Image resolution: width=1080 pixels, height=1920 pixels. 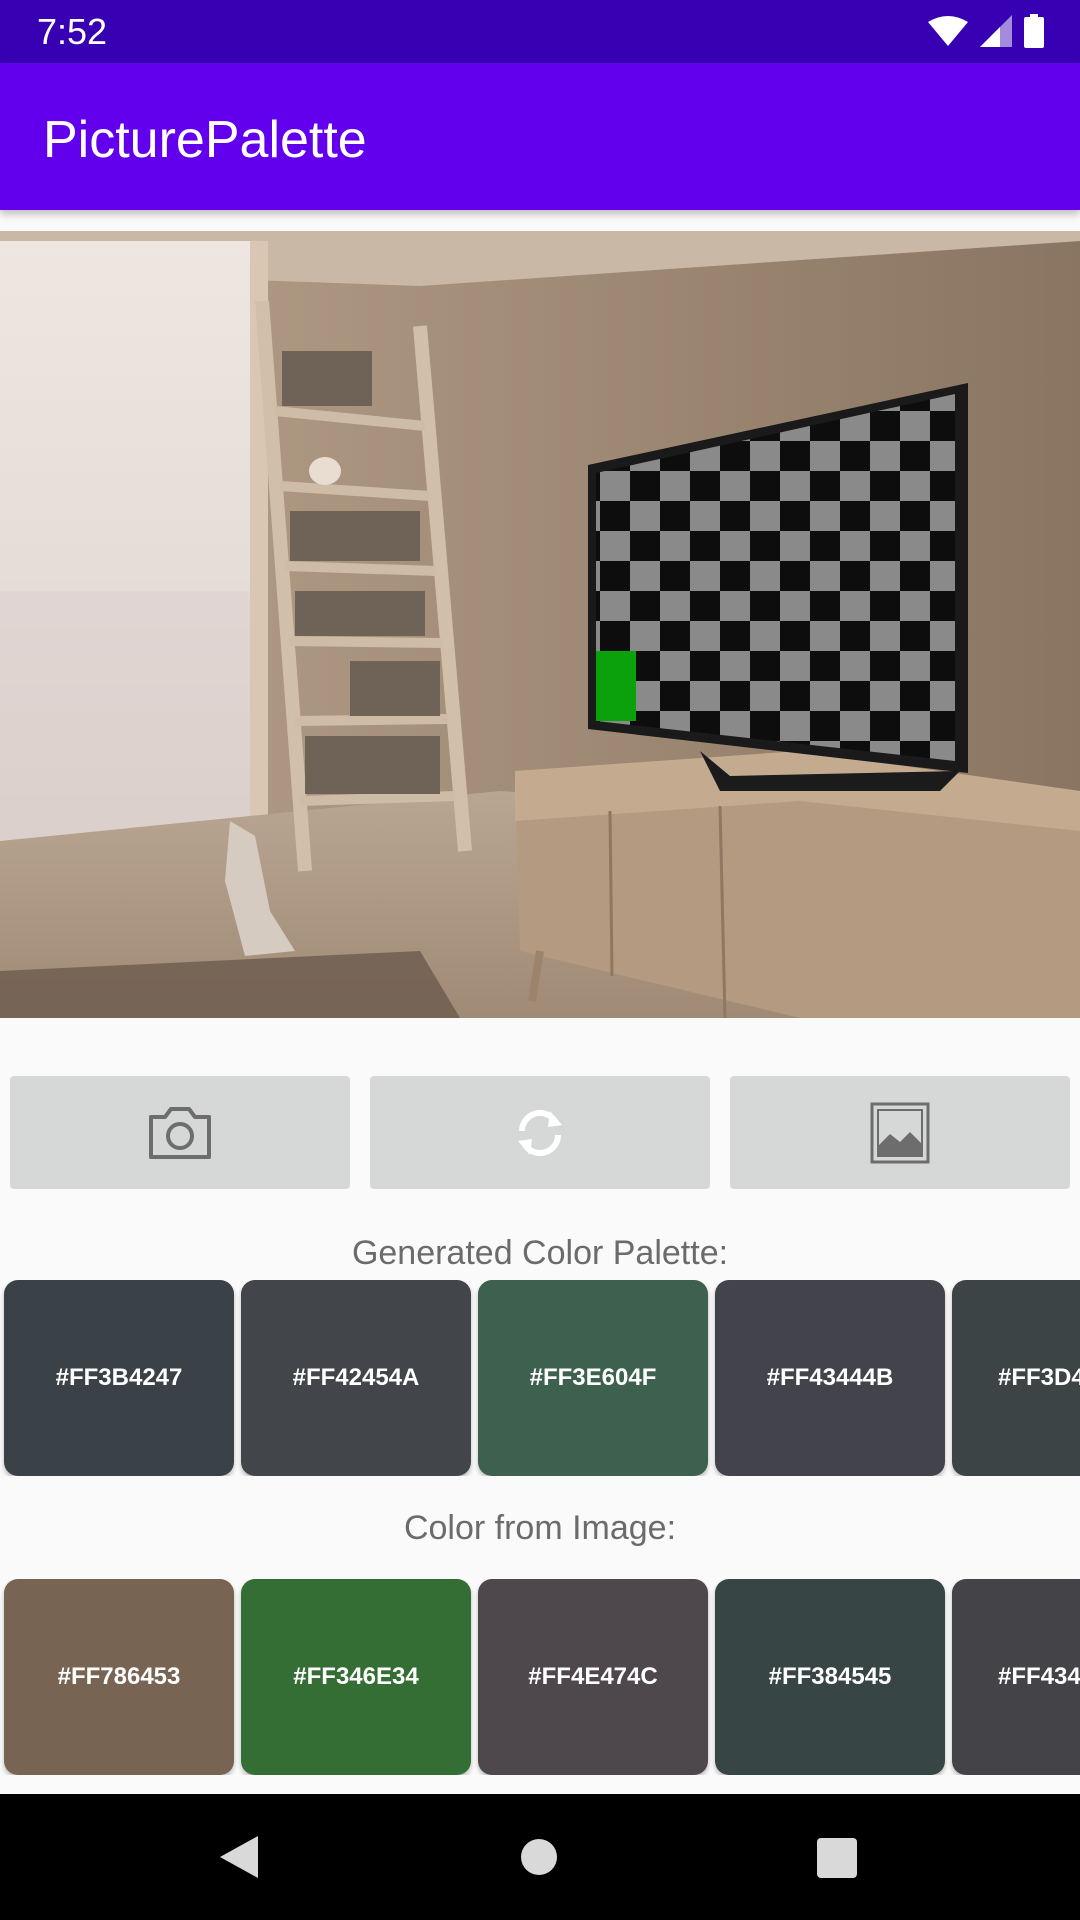 I want to click on app-bar: PicturePalette, so click(x=540, y=136).